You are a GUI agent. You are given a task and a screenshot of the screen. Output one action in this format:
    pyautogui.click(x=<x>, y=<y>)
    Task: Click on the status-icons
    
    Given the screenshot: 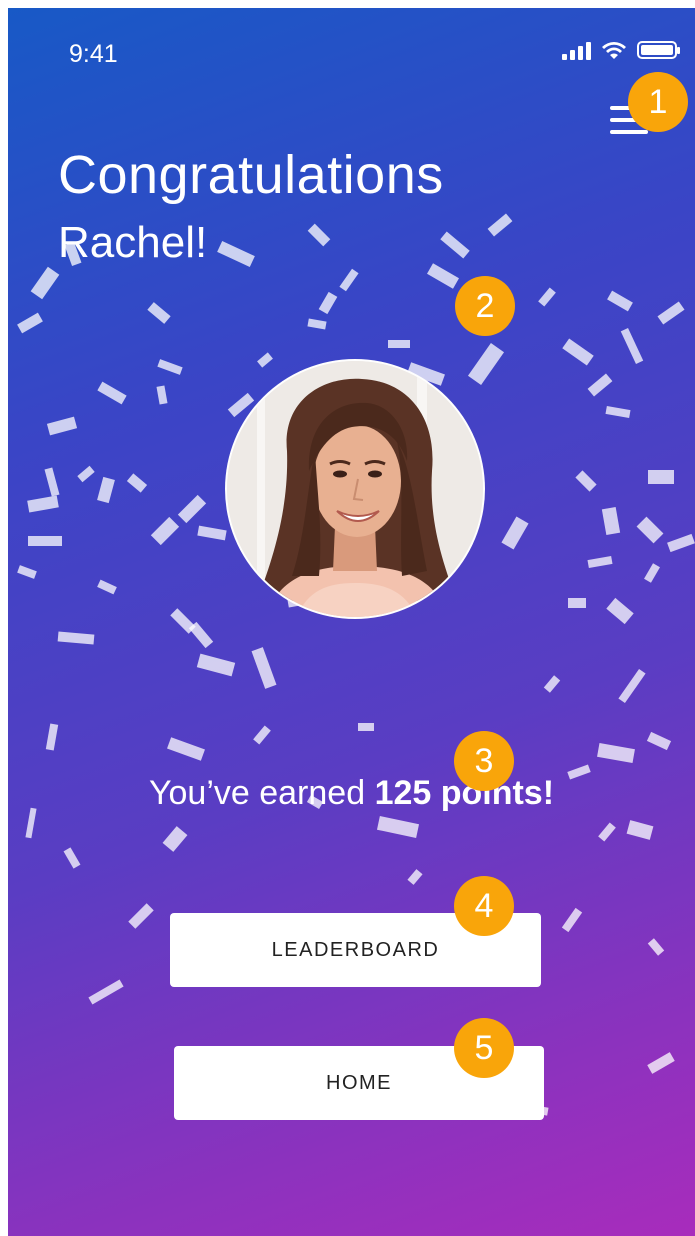 What is the action you would take?
    pyautogui.click(x=621, y=50)
    